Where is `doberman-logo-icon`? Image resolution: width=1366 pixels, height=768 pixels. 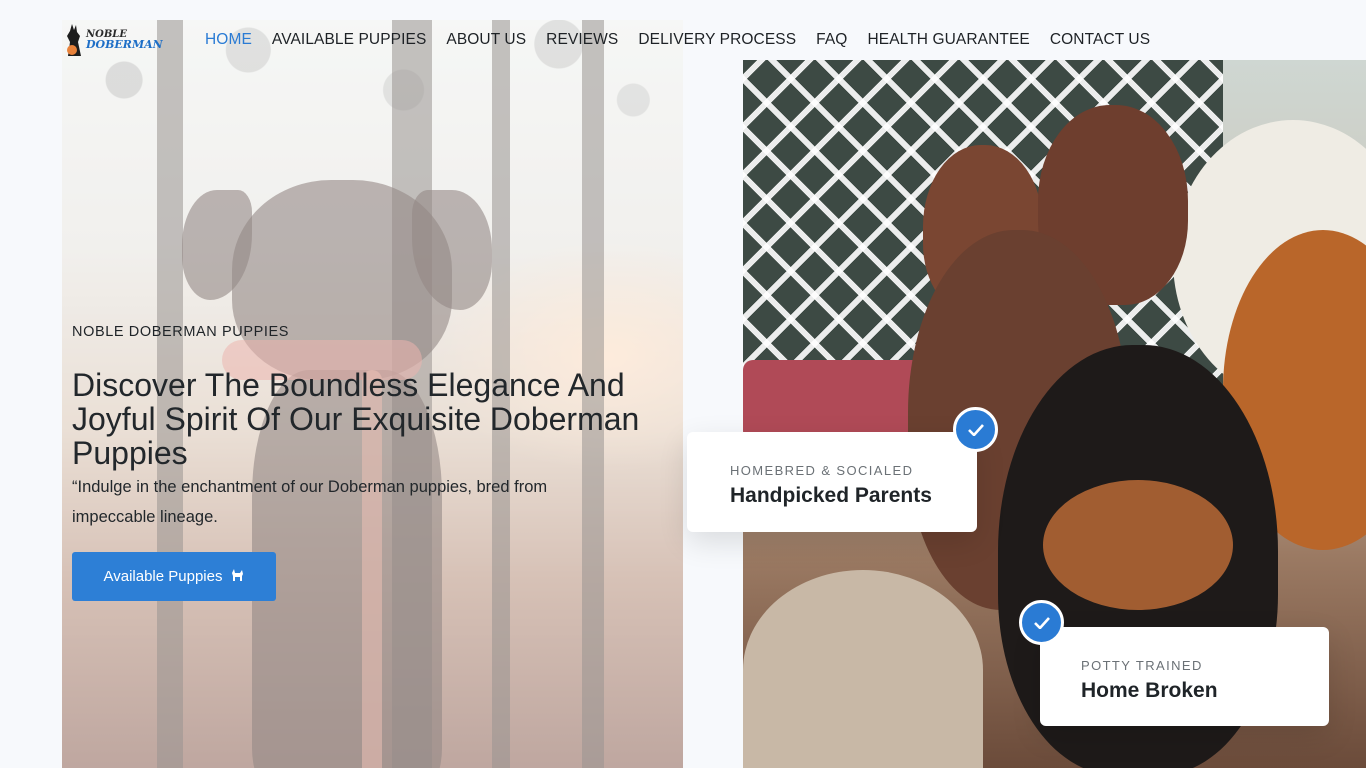 doberman-logo-icon is located at coordinates (74, 40).